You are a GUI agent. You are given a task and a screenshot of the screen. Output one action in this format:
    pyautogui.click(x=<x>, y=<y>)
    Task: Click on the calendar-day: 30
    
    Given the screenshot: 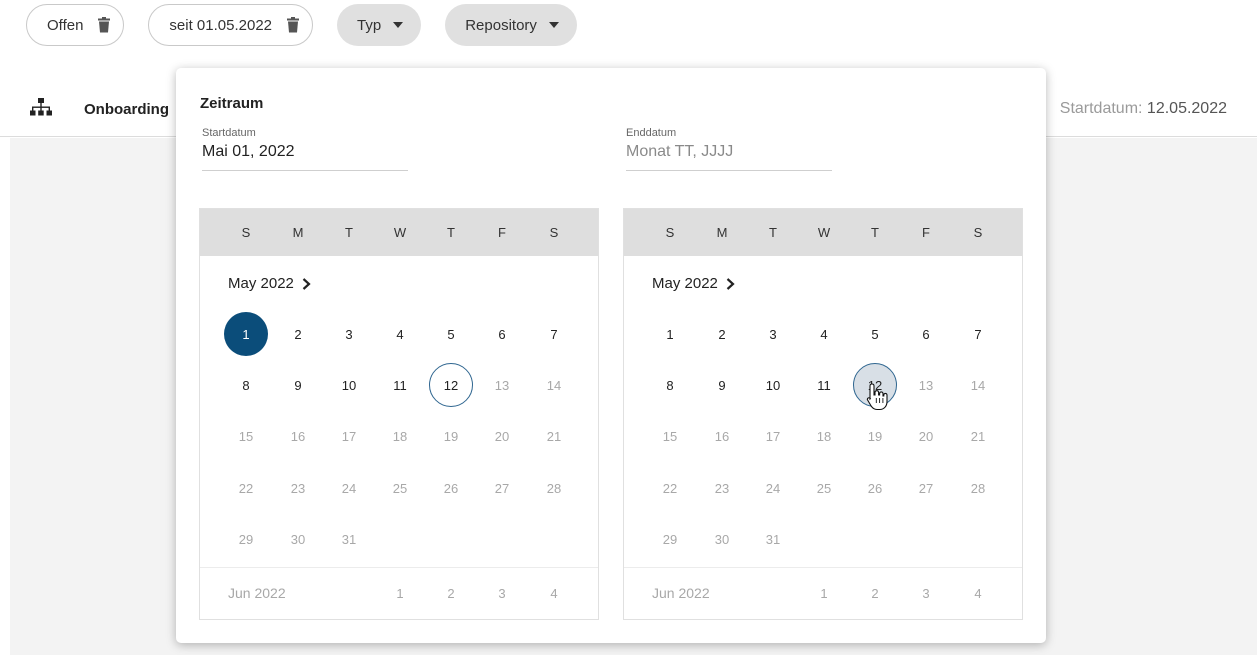 What is the action you would take?
    pyautogui.click(x=722, y=539)
    